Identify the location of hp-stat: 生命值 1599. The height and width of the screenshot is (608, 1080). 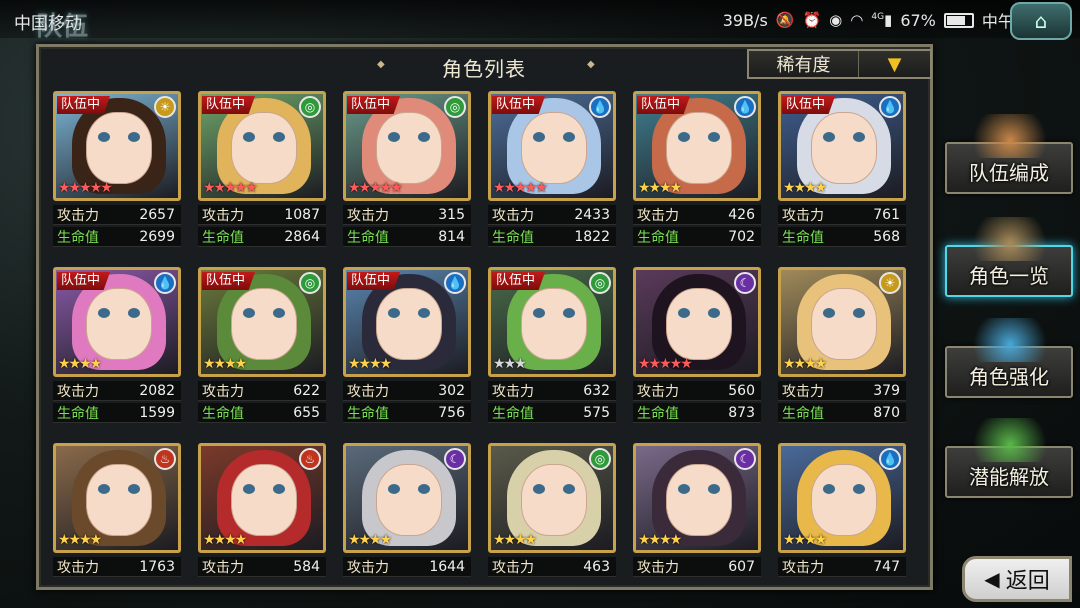
(117, 413).